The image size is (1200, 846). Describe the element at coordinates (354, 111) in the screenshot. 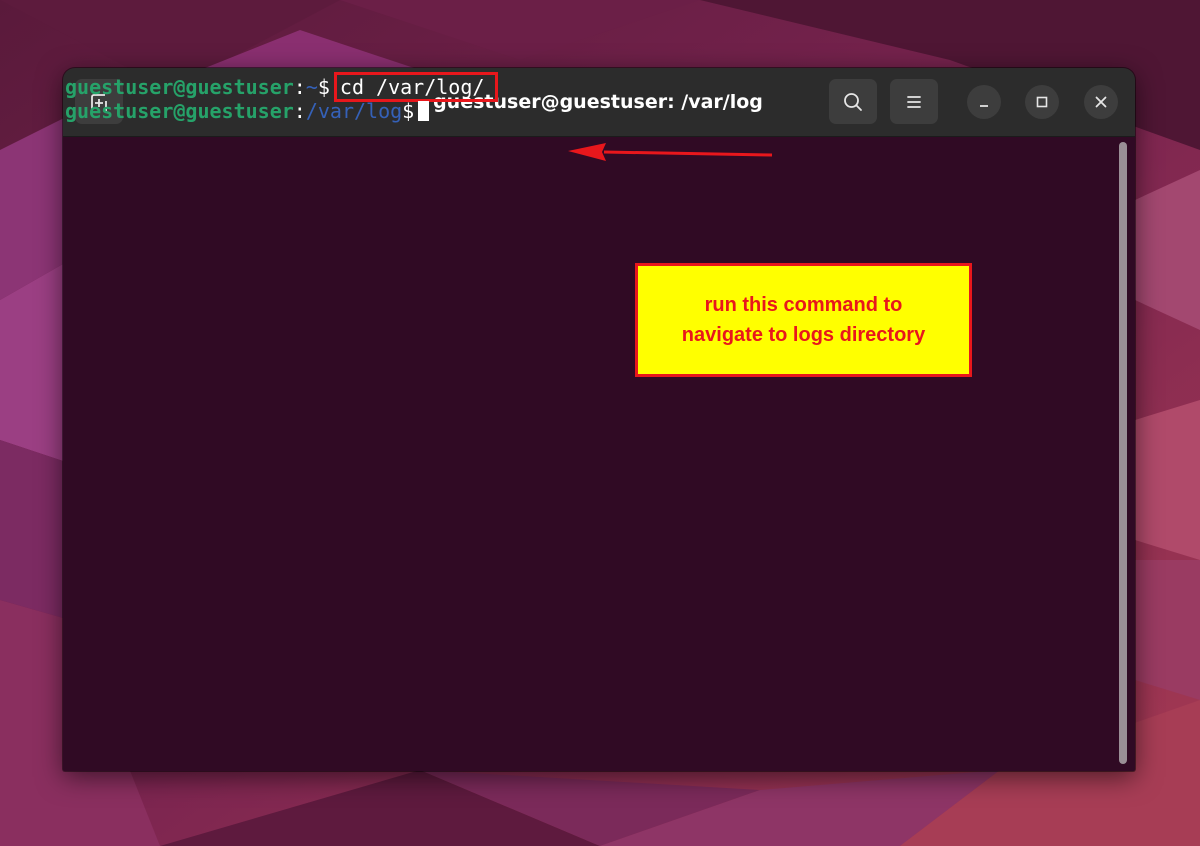

I see `prompt-path: /var/log` at that location.